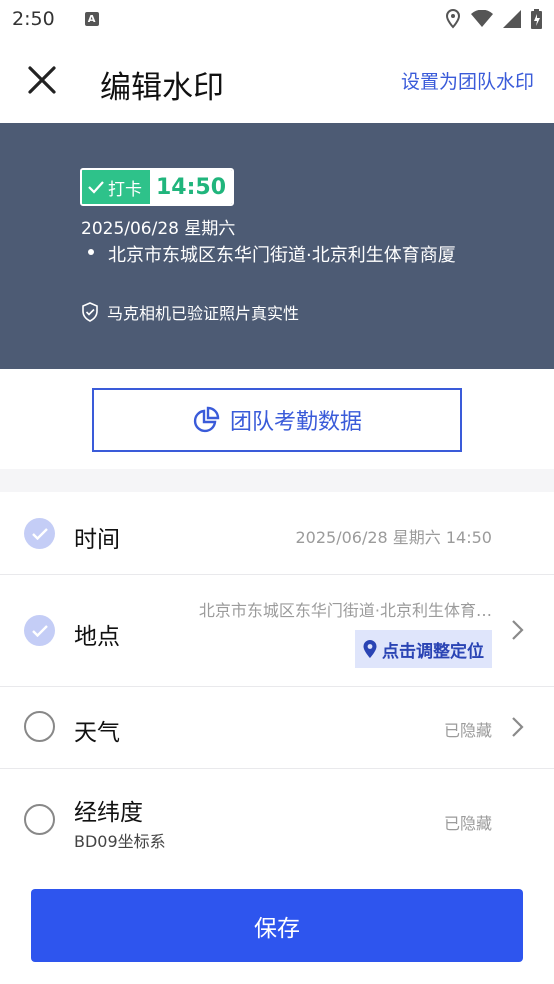 The height and width of the screenshot is (984, 554). Describe the element at coordinates (277, 533) in the screenshot. I see `row-time: 时间 2025/06/28 星期六 14:50` at that location.